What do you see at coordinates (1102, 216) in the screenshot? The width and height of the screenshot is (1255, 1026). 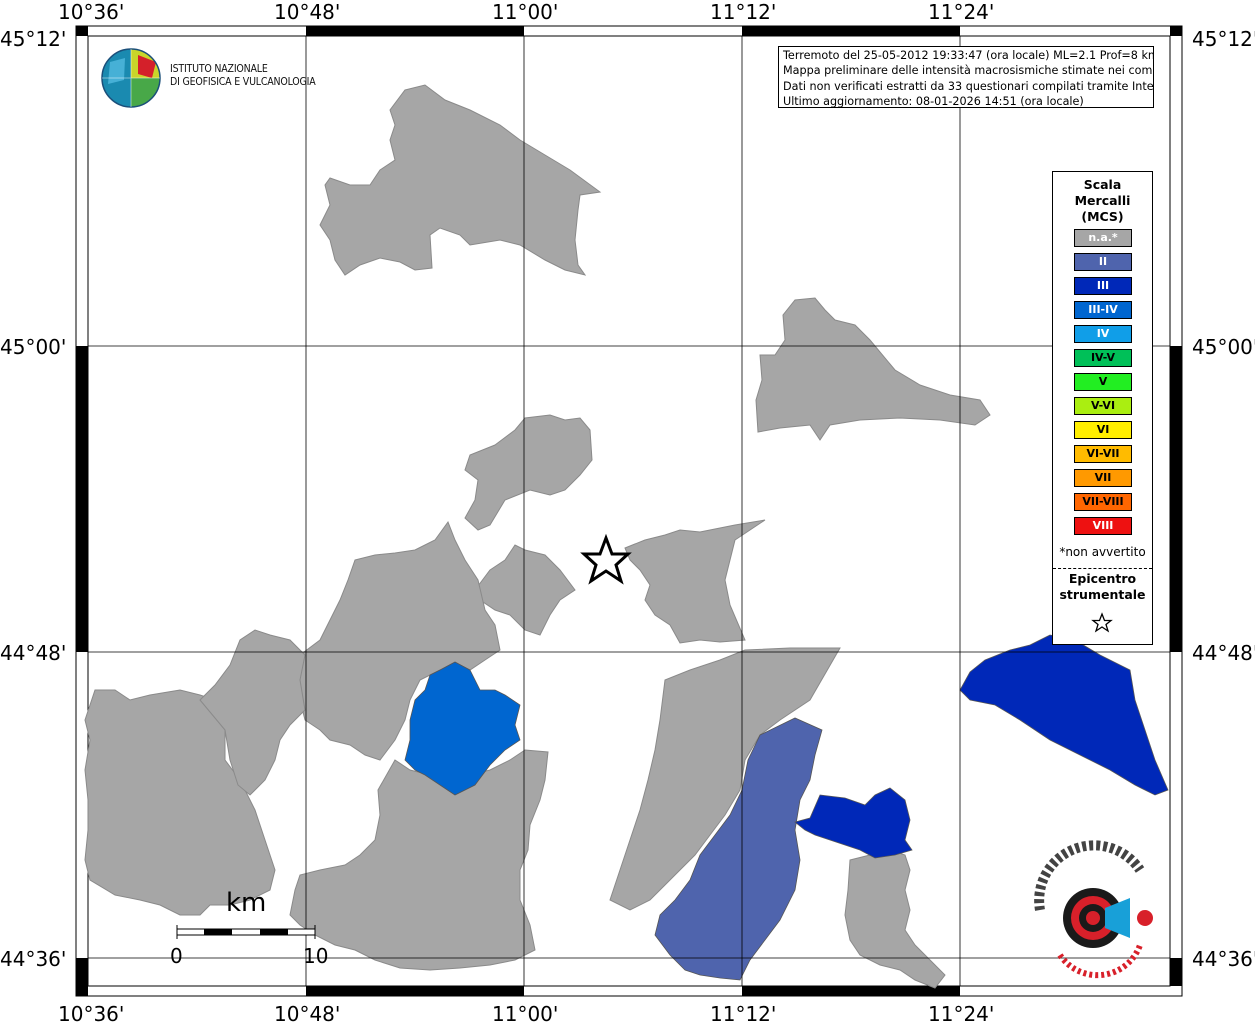 I see `legend-title-line-3: (MCS)` at bounding box center [1102, 216].